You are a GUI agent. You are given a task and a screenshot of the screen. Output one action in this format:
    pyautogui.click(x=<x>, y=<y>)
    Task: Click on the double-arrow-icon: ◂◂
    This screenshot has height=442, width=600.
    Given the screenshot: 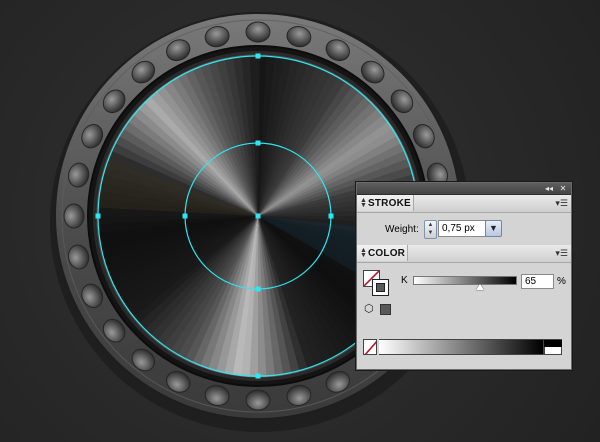 What is the action you would take?
    pyautogui.click(x=549, y=188)
    